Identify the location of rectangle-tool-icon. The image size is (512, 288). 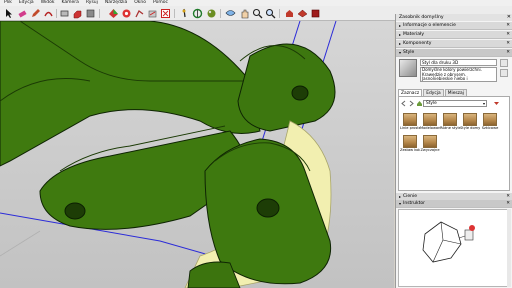
(64, 13).